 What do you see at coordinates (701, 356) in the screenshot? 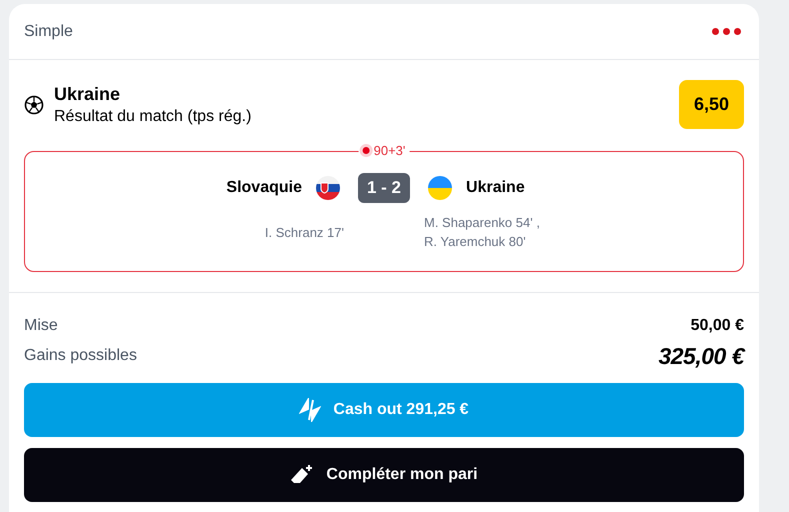
I see `summary-value: 325,00 €` at bounding box center [701, 356].